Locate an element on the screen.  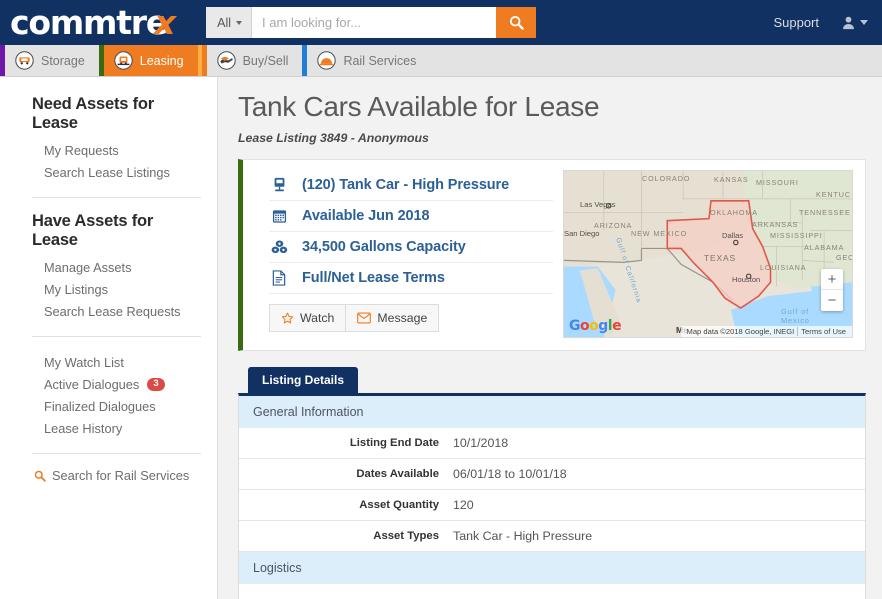
section-tab-buysell-label: Buy/Sell is located at coordinates (265, 60).